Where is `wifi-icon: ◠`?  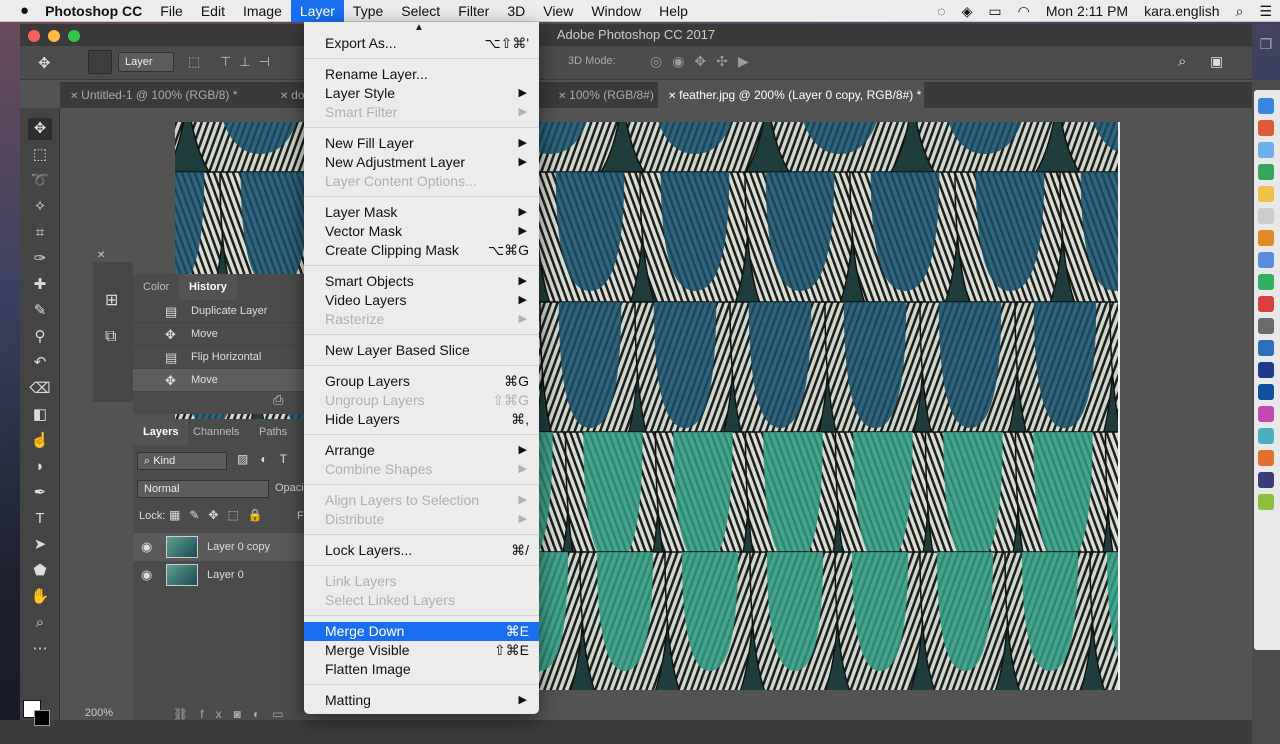
wifi-icon: ◠ is located at coordinates (1024, 11).